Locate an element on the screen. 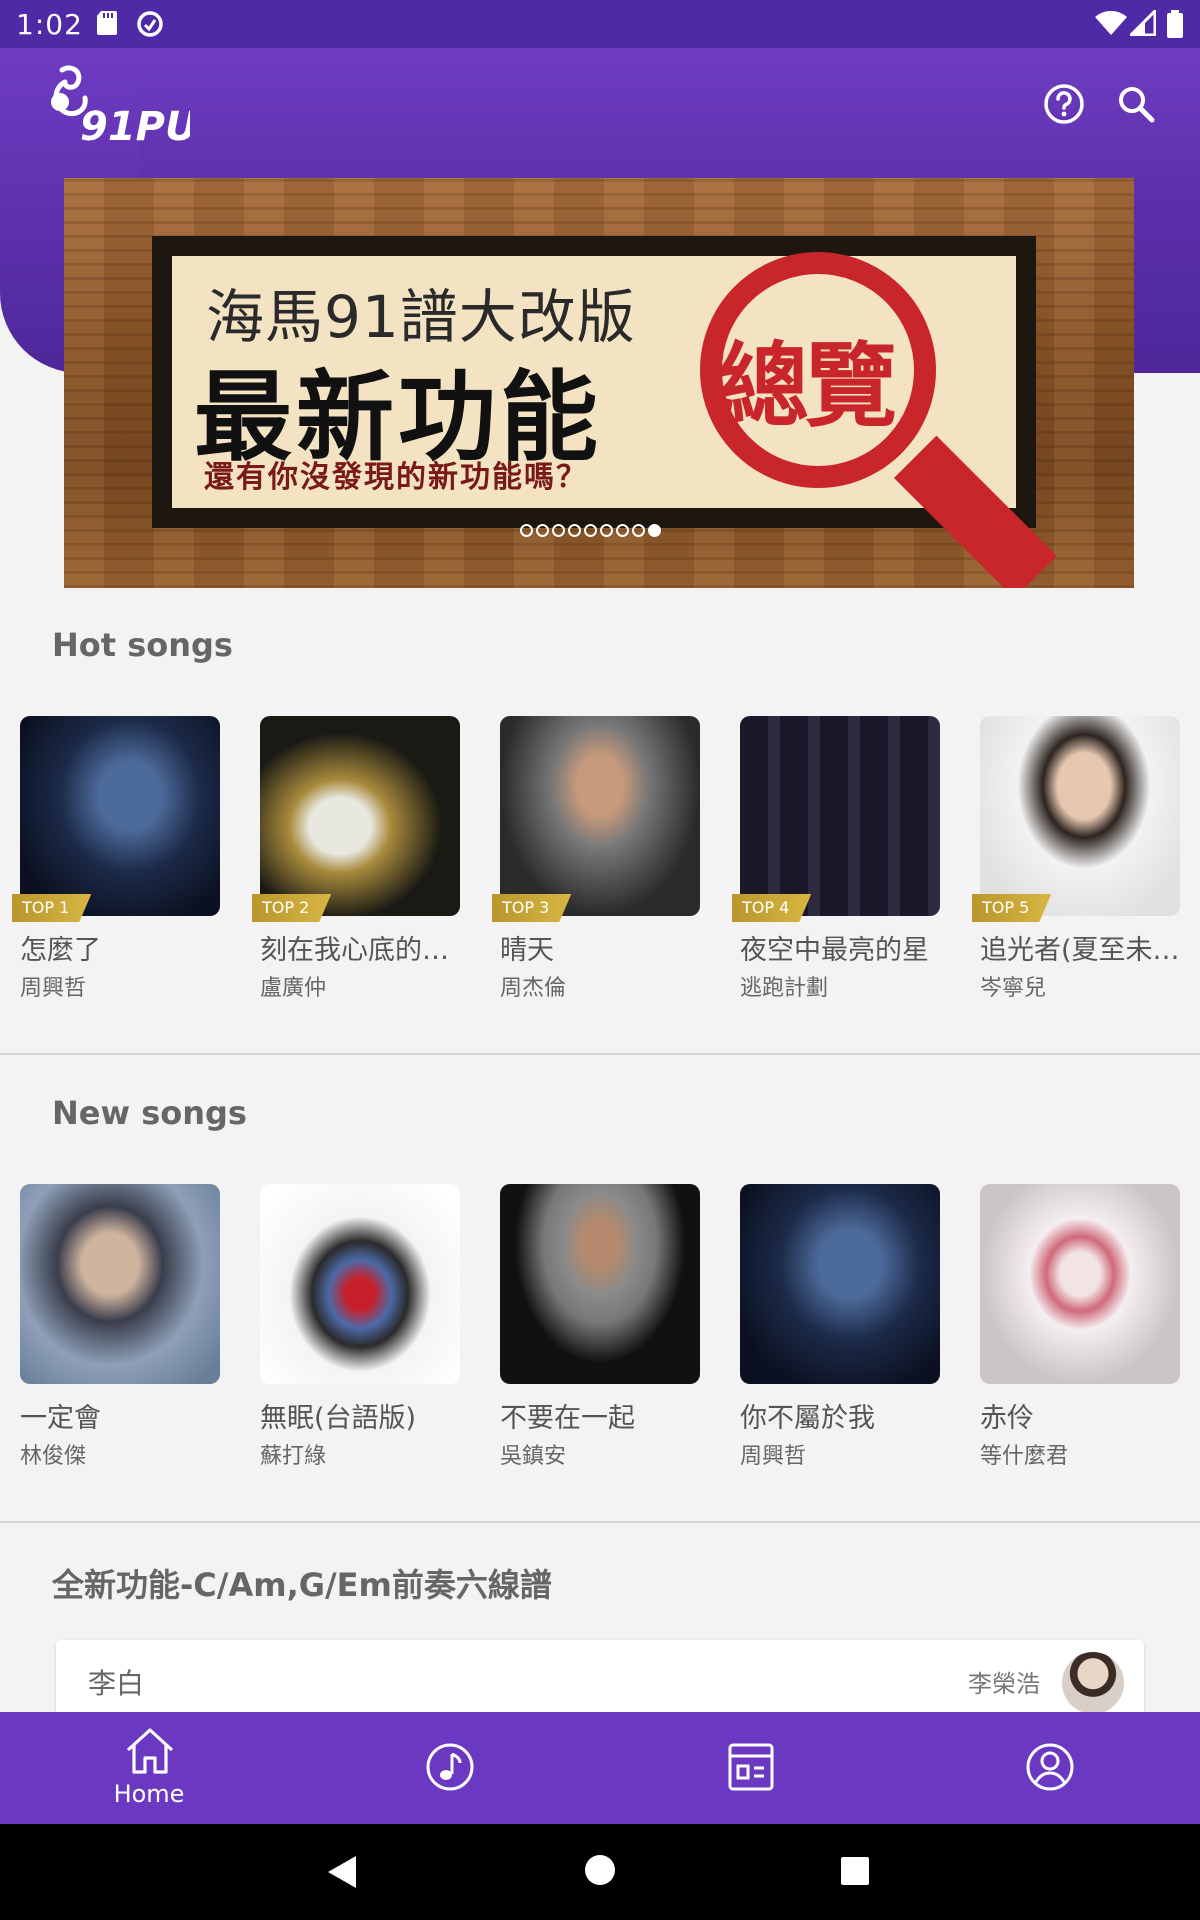 This screenshot has width=1200, height=1920. rank-tag: TOP 5 is located at coordinates (1011, 908).